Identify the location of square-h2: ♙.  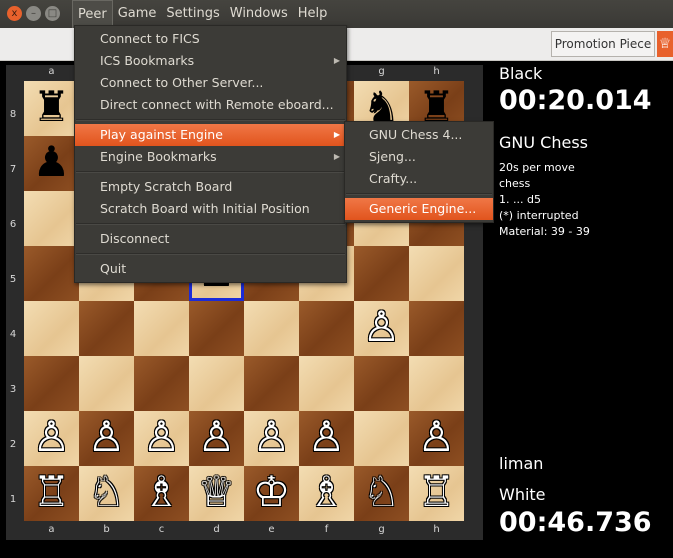
(436, 438).